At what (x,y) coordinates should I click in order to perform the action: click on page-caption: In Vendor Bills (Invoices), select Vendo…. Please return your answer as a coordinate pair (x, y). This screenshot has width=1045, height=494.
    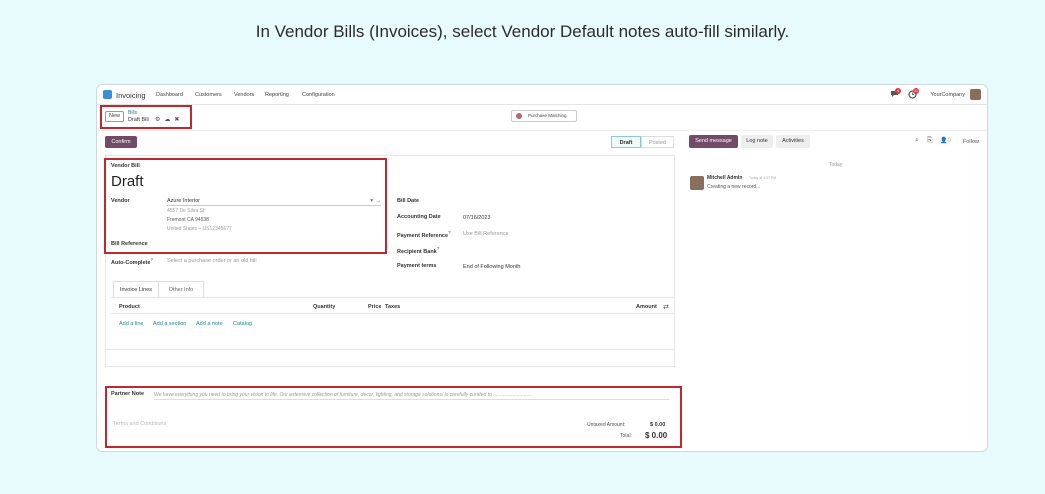
    Looking at the image, I should click on (522, 31).